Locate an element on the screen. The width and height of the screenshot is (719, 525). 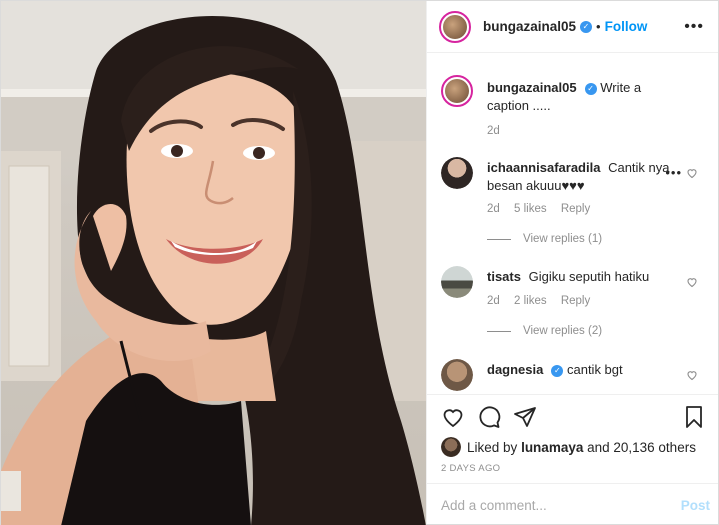
comment-more-icon: ••• is located at coordinates (673, 172).